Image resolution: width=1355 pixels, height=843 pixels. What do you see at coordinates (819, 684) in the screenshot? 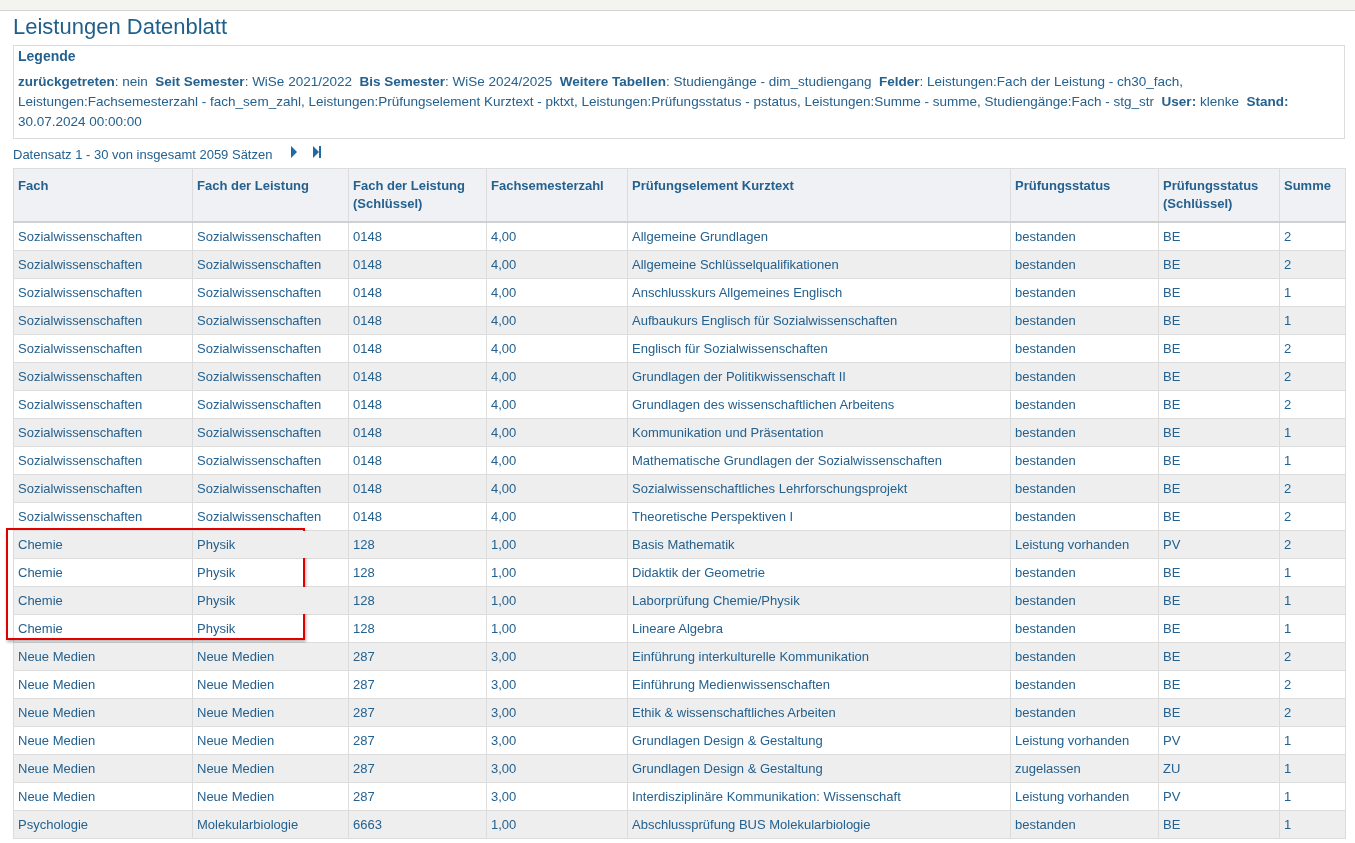
I see `table-cell: Einführung Medienwissenschaften` at bounding box center [819, 684].